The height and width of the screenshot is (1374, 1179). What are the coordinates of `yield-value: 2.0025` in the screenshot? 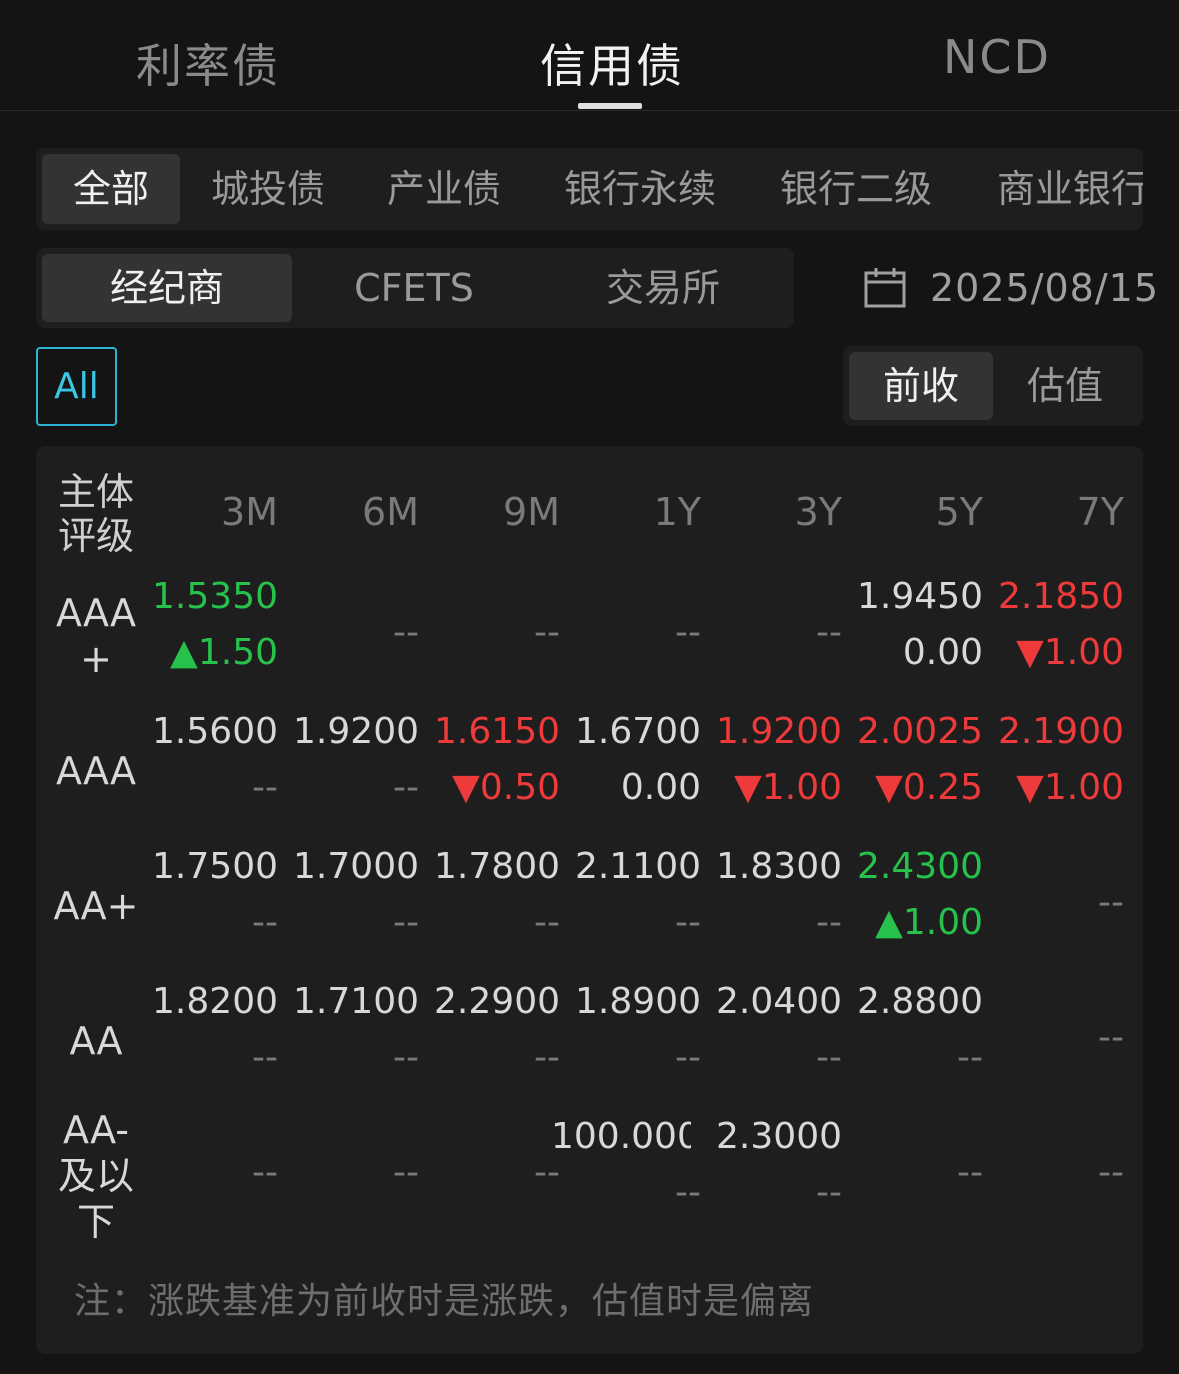 It's located at (917, 731).